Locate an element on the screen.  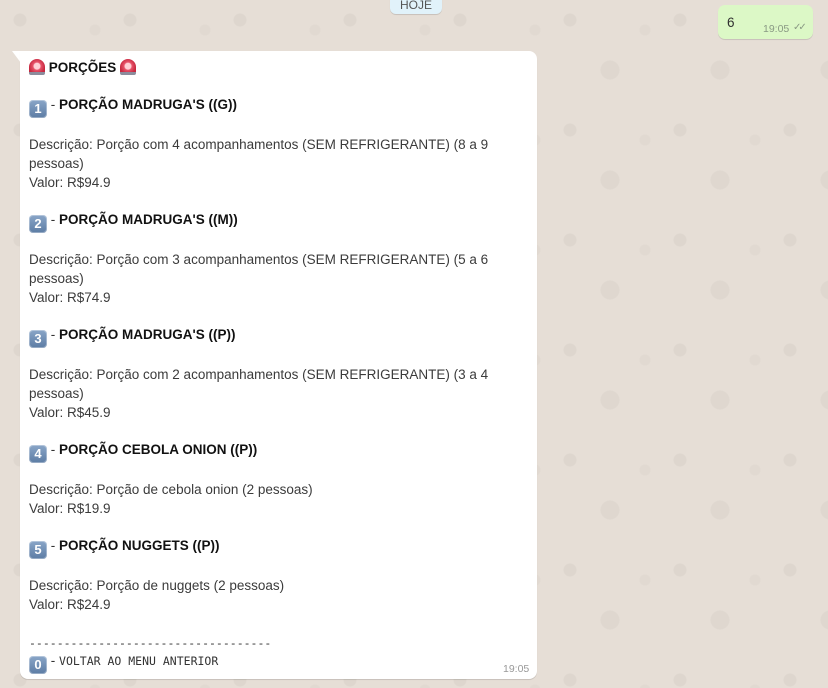
incoming-message-time: 19:05 is located at coordinates (516, 669).